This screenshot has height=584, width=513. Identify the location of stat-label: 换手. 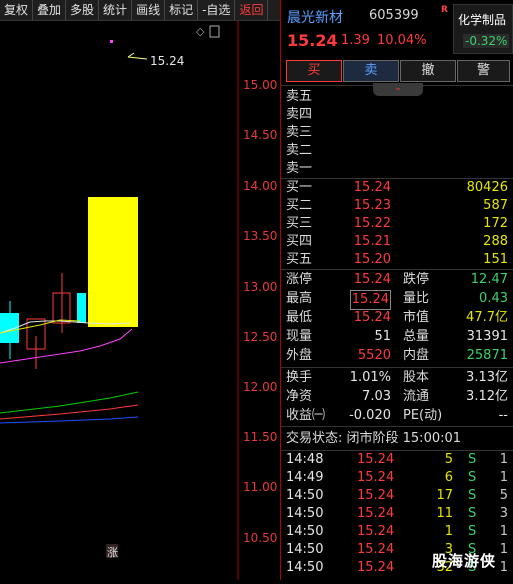
(299, 377).